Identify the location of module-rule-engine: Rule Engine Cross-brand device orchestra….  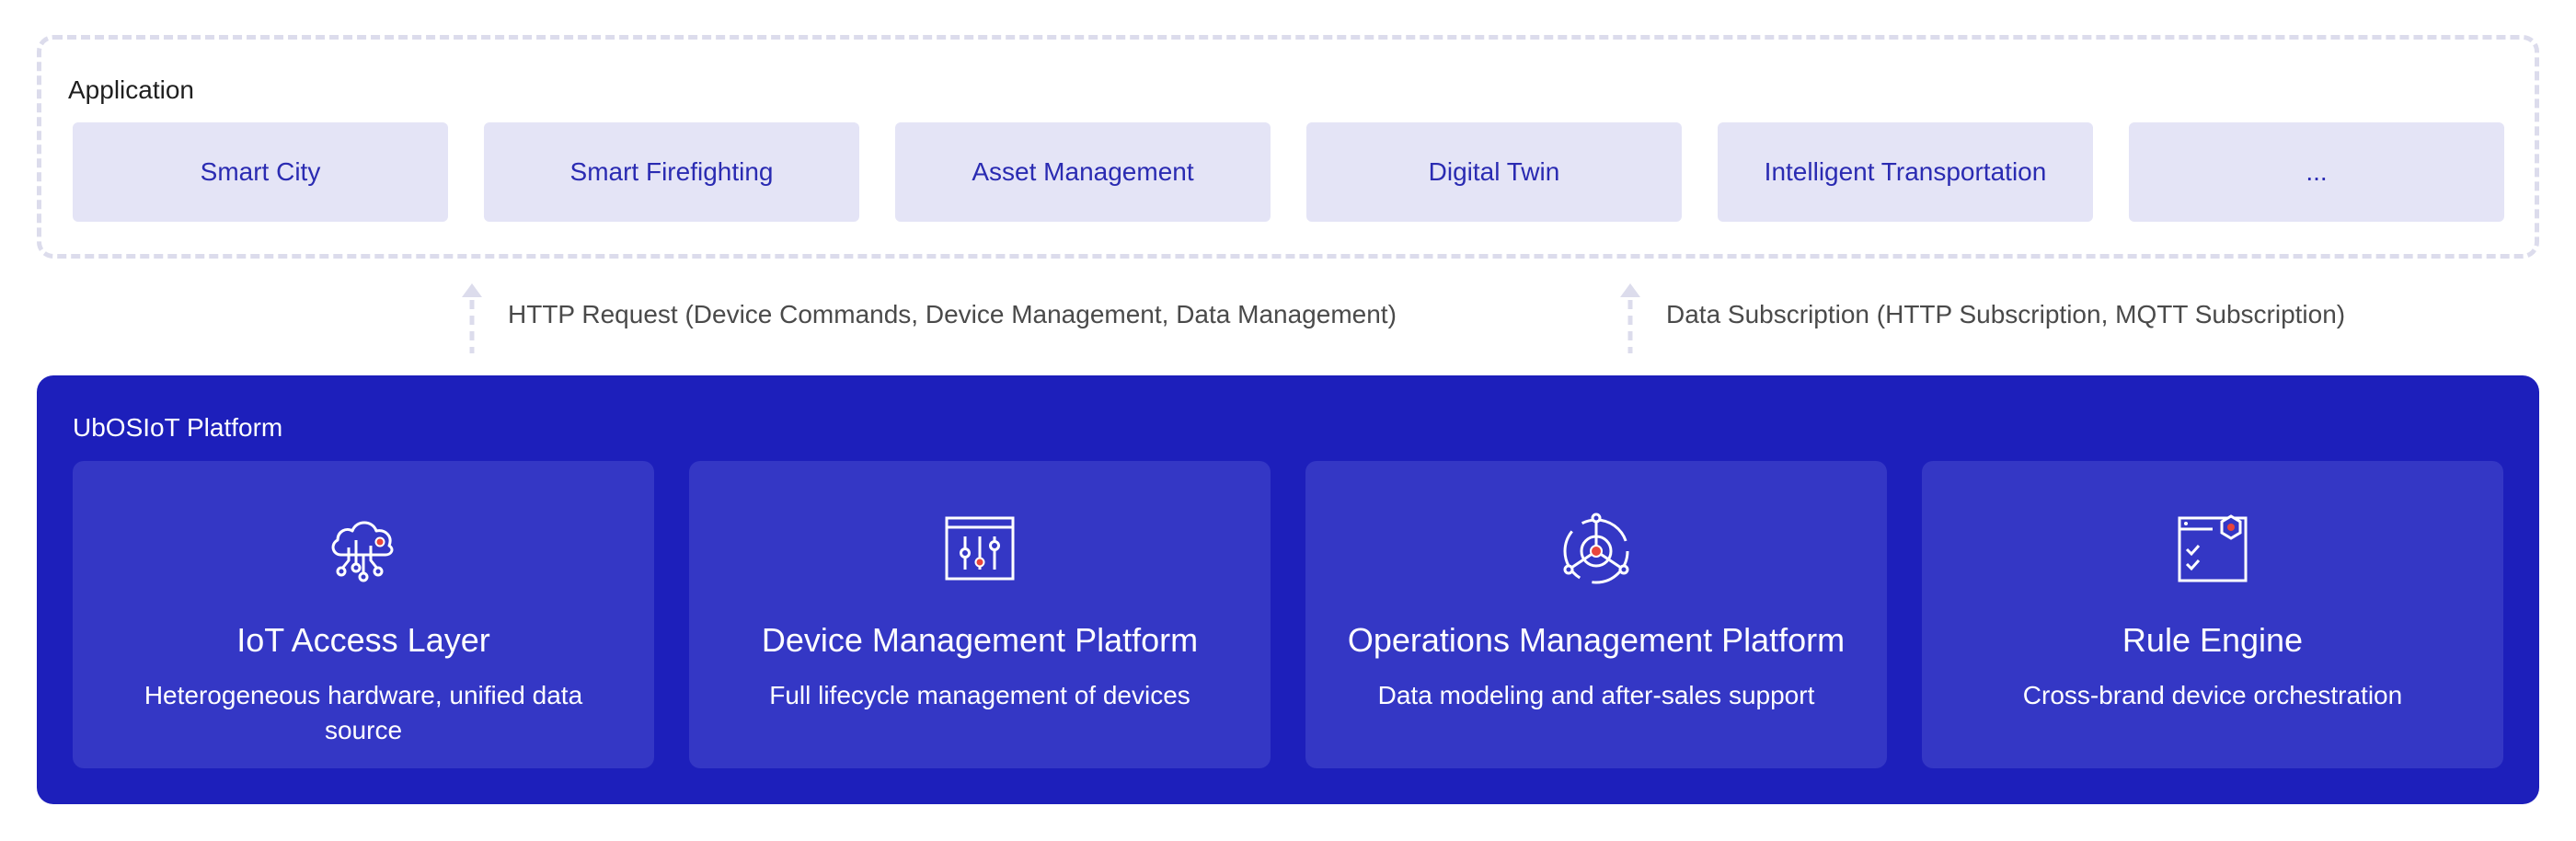
(2212, 615).